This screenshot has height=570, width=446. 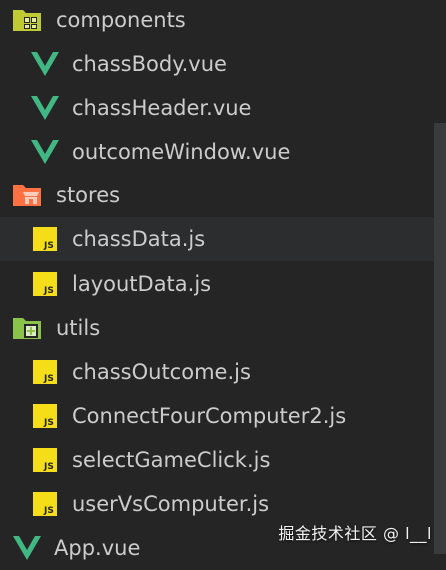 What do you see at coordinates (139, 239) in the screenshot?
I see `file-label: chassData.js` at bounding box center [139, 239].